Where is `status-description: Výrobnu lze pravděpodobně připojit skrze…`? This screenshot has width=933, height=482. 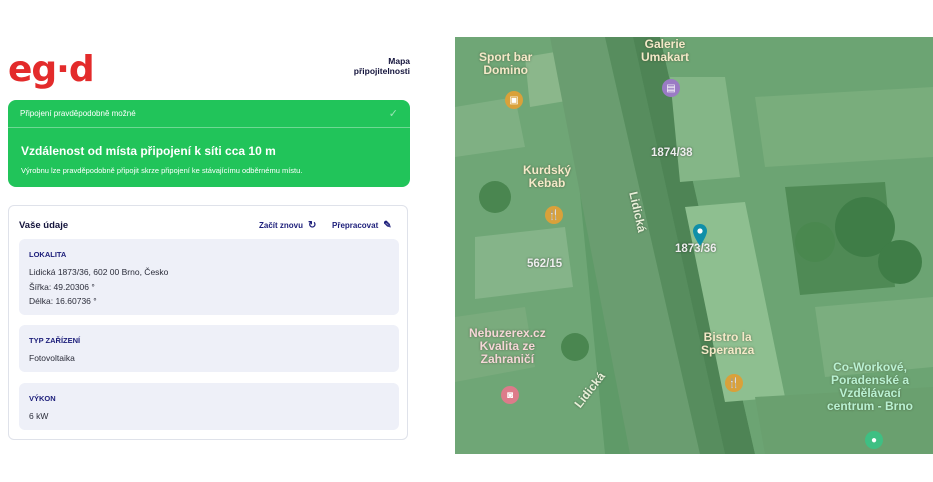
status-description: Výrobnu lze pravděpodobně připojit skrze… is located at coordinates (162, 170).